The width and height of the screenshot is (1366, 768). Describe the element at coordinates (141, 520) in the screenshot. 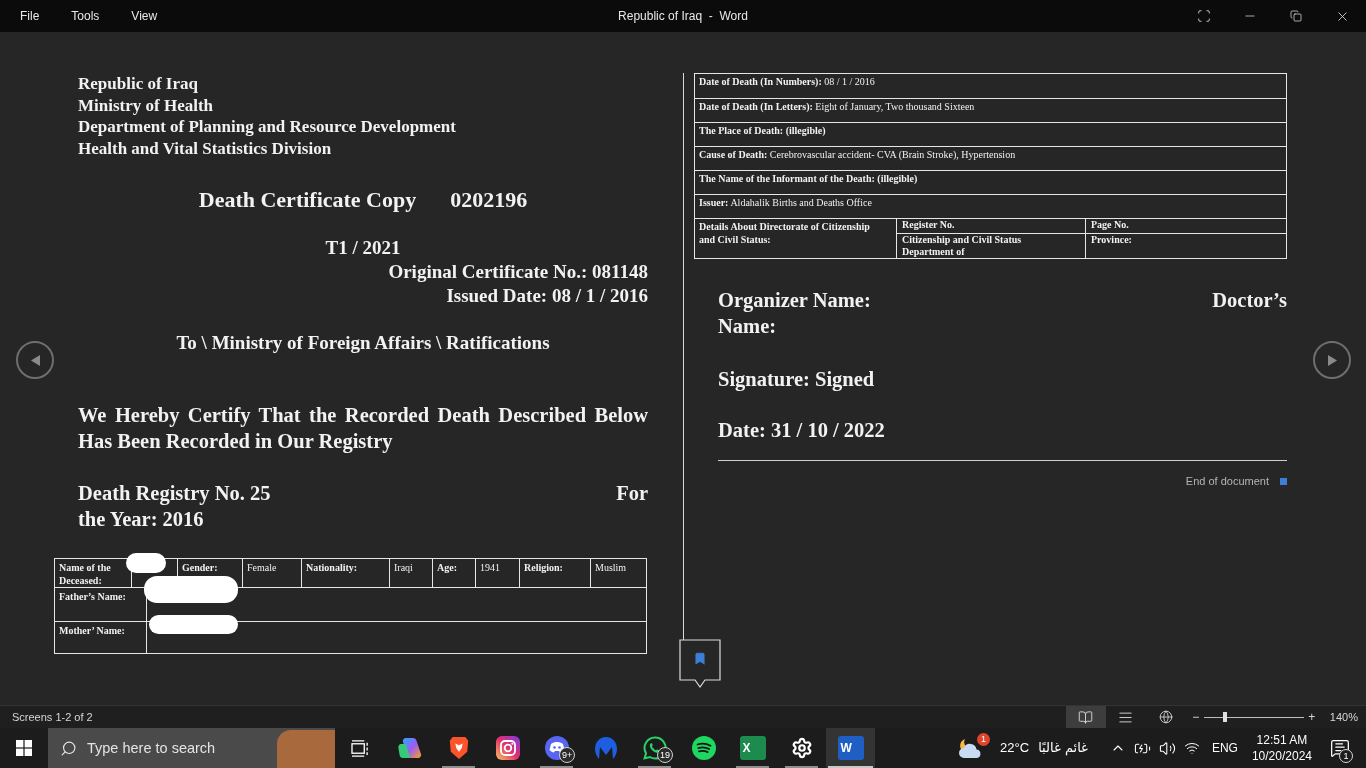

I see `registry-year: the Year: 2016` at that location.